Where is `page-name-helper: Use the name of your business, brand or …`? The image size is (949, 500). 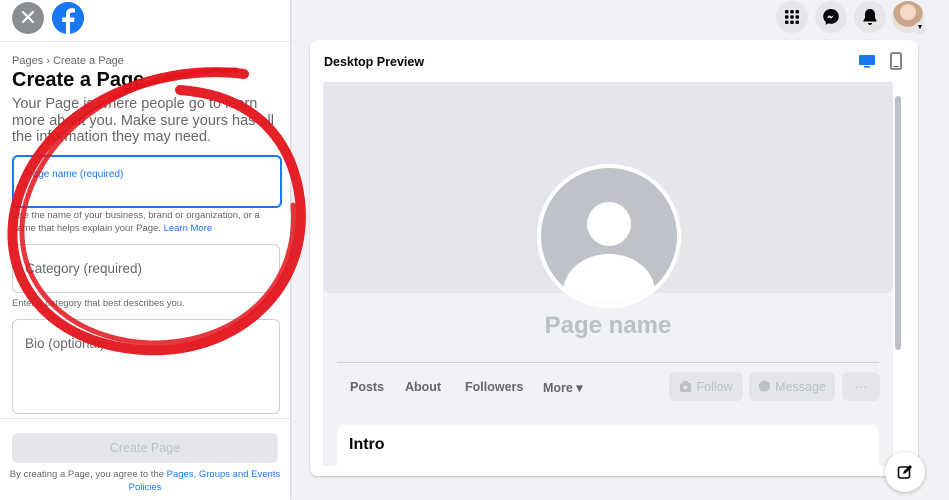
page-name-helper: Use the name of your business, brand or … is located at coordinates (145, 222).